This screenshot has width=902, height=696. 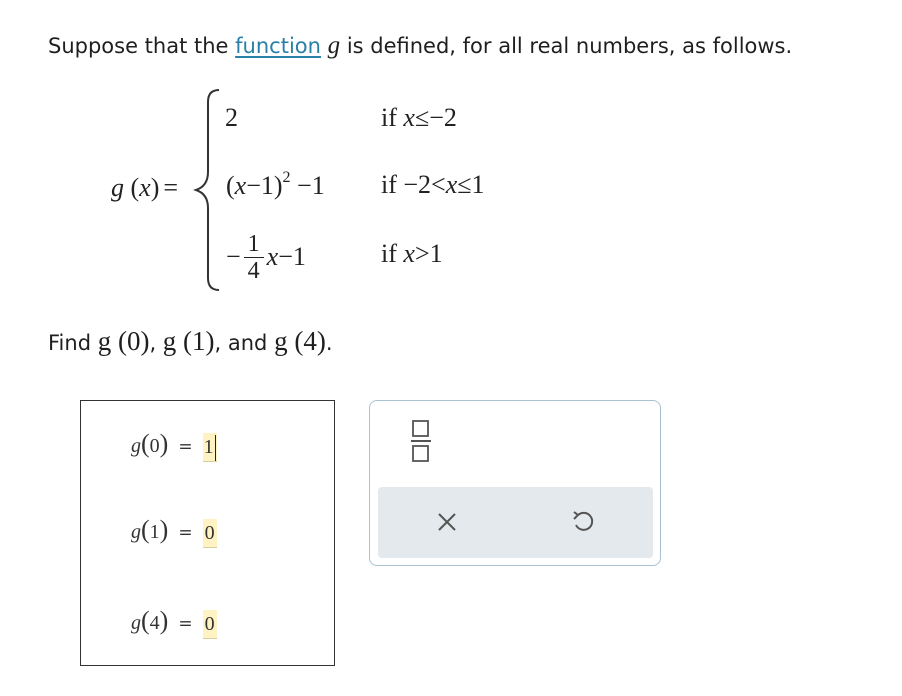 I want to click on answer-input-g1: 0, so click(x=209, y=533).